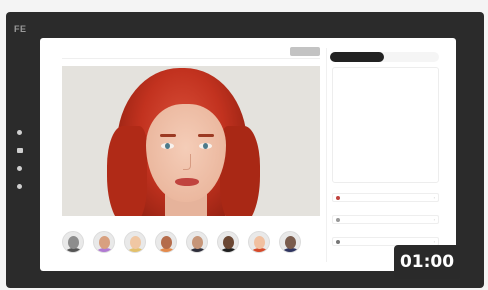  Describe the element at coordinates (127, 171) in the screenshot. I see `portrait-hair-left` at that location.